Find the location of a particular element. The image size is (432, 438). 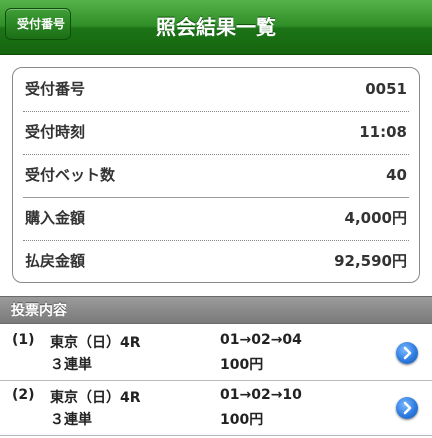

summary-value: 40 is located at coordinates (396, 175).